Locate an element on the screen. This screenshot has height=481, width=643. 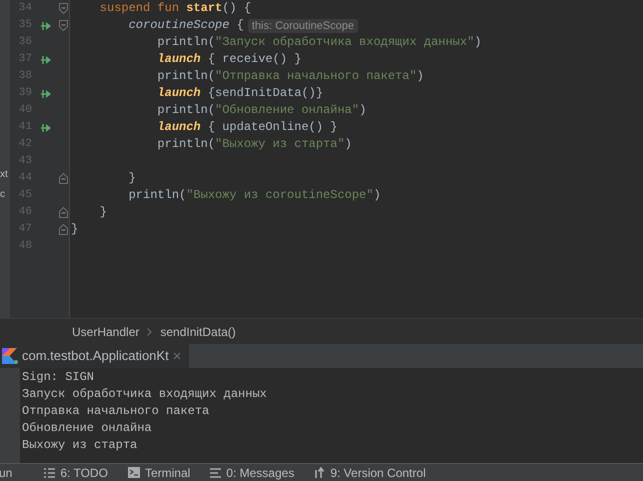
console-line: Отправка начального пакета is located at coordinates (116, 411).